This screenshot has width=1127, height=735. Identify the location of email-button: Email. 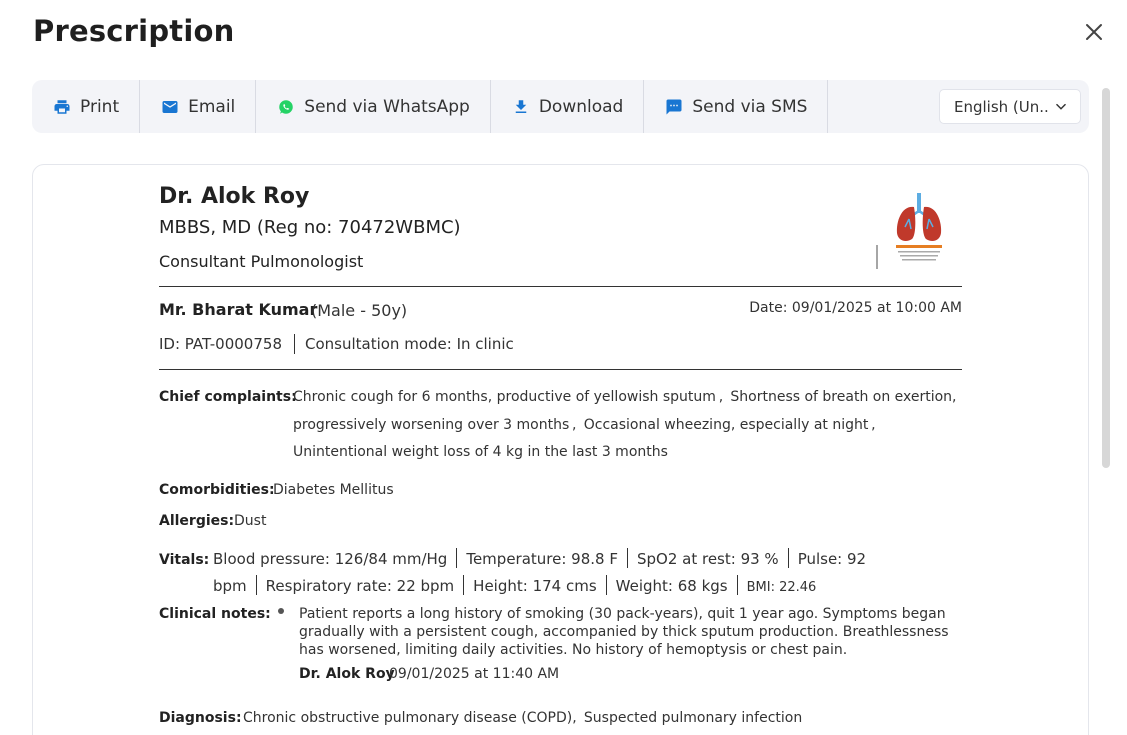
(198, 106).